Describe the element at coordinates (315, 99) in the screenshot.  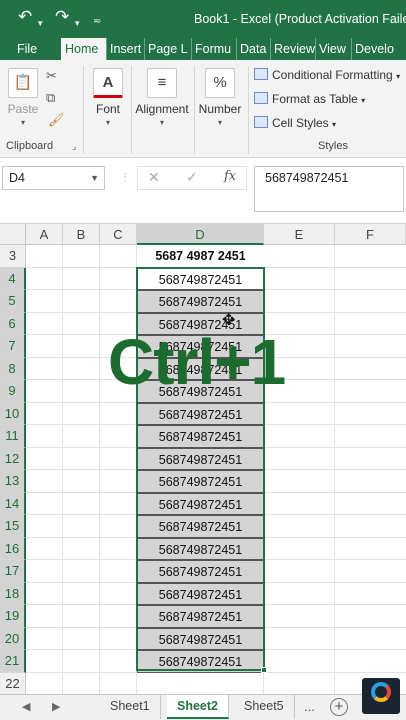
I see `format-as-table-label: Format as Table` at that location.